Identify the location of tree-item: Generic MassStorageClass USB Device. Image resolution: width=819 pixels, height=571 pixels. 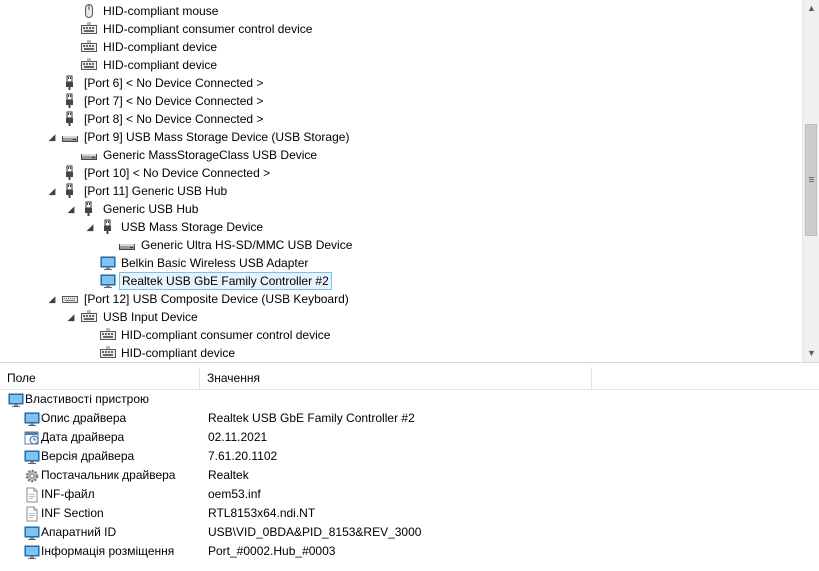
(400, 155).